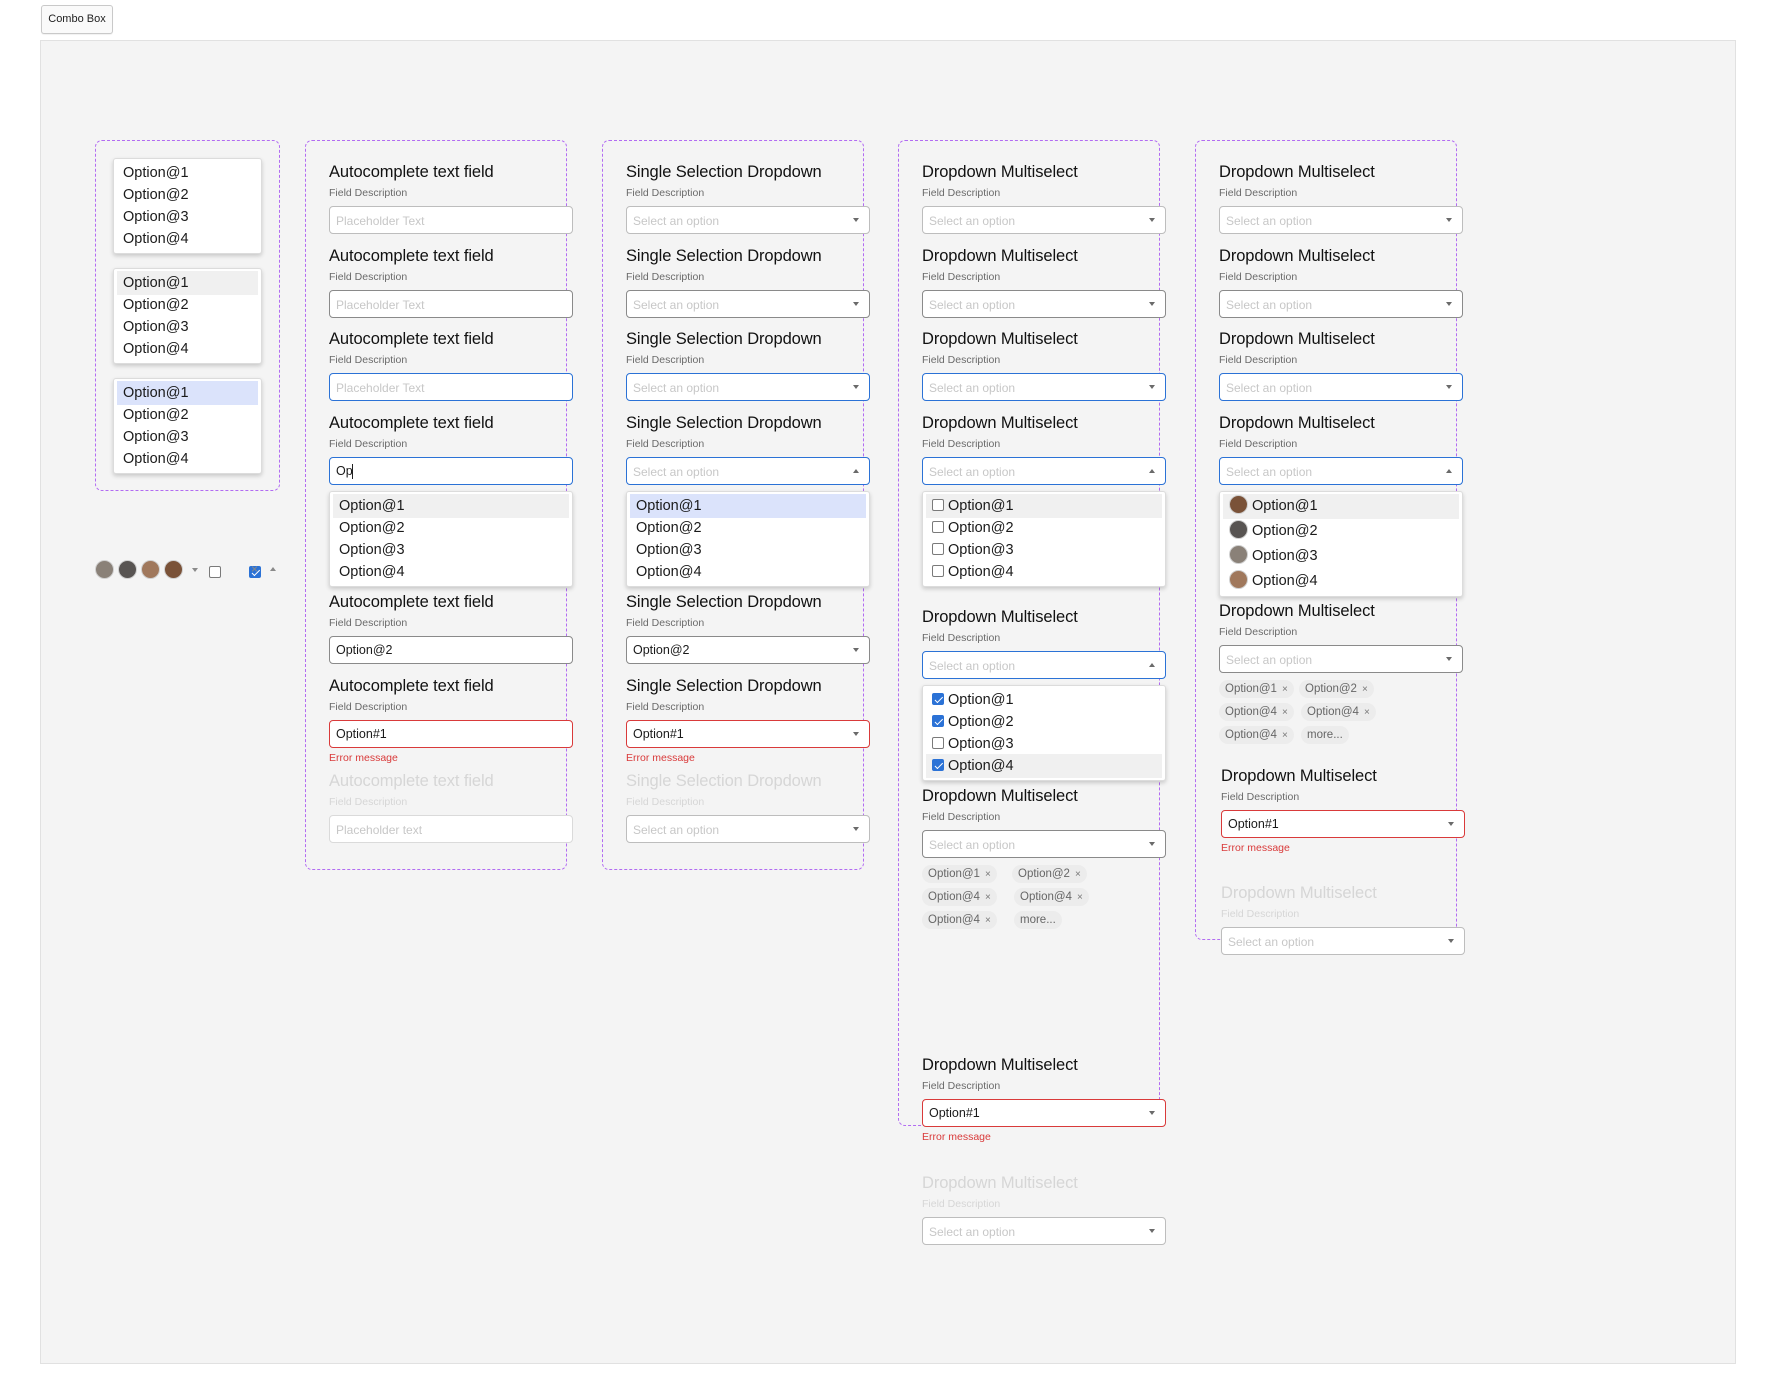 This screenshot has width=1766, height=1393. What do you see at coordinates (1238, 554) in the screenshot?
I see `avatar-1-icon` at bounding box center [1238, 554].